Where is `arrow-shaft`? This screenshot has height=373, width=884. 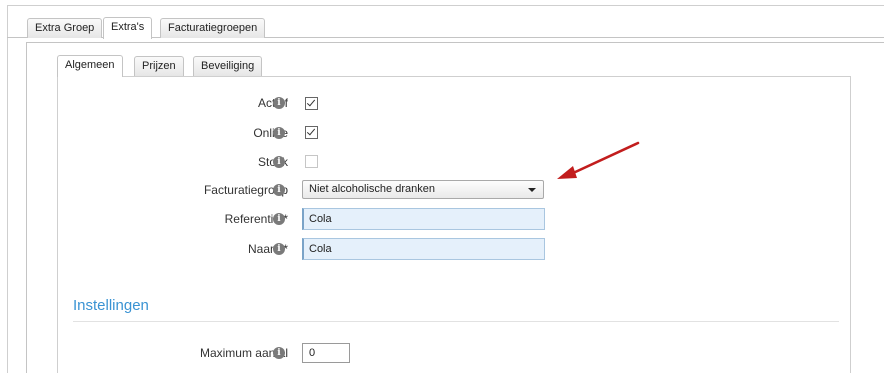
arrow-shaft is located at coordinates (604, 158).